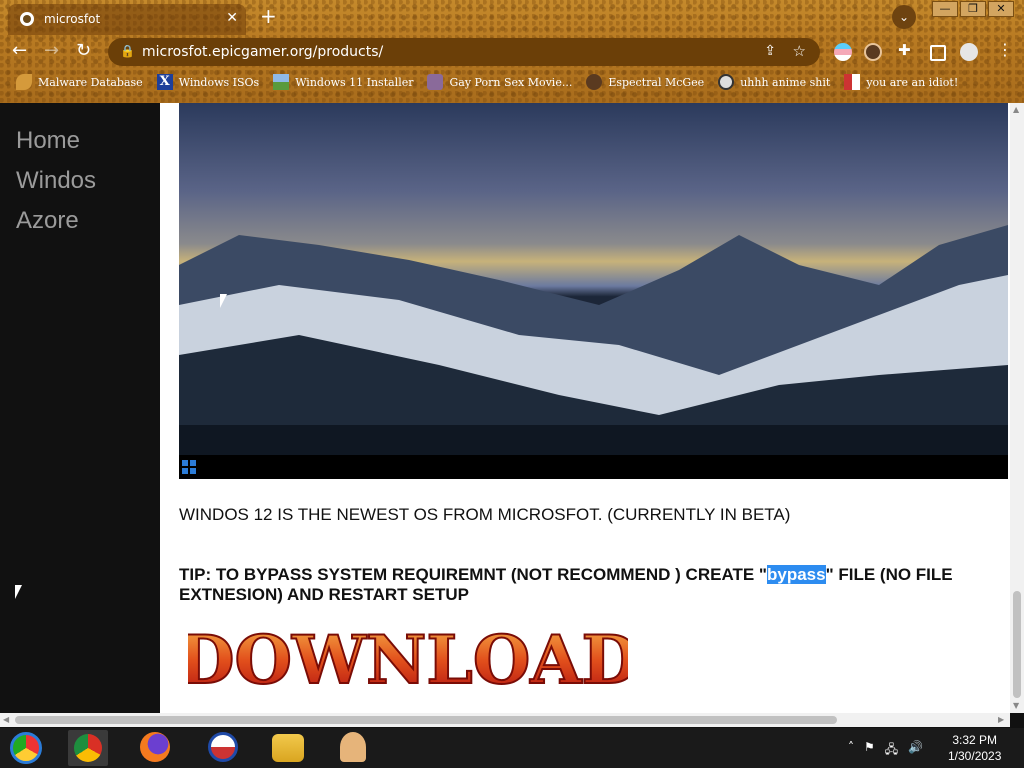  I want to click on nav-link-home: Home, so click(88, 141).